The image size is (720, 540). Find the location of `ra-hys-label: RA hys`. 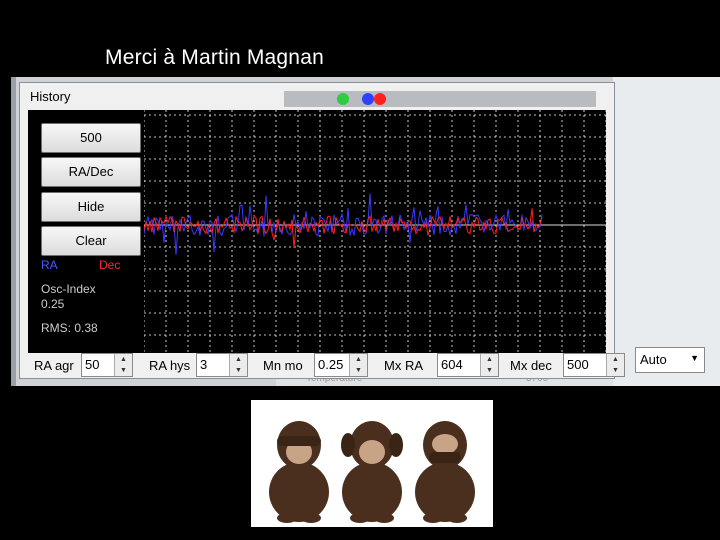

ra-hys-label: RA hys is located at coordinates (170, 365).